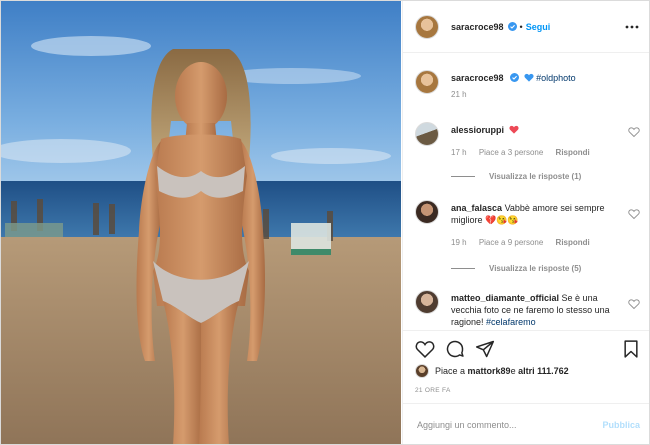 The height and width of the screenshot is (445, 650). Describe the element at coordinates (513, 129) in the screenshot. I see `red-heart-icon` at that location.